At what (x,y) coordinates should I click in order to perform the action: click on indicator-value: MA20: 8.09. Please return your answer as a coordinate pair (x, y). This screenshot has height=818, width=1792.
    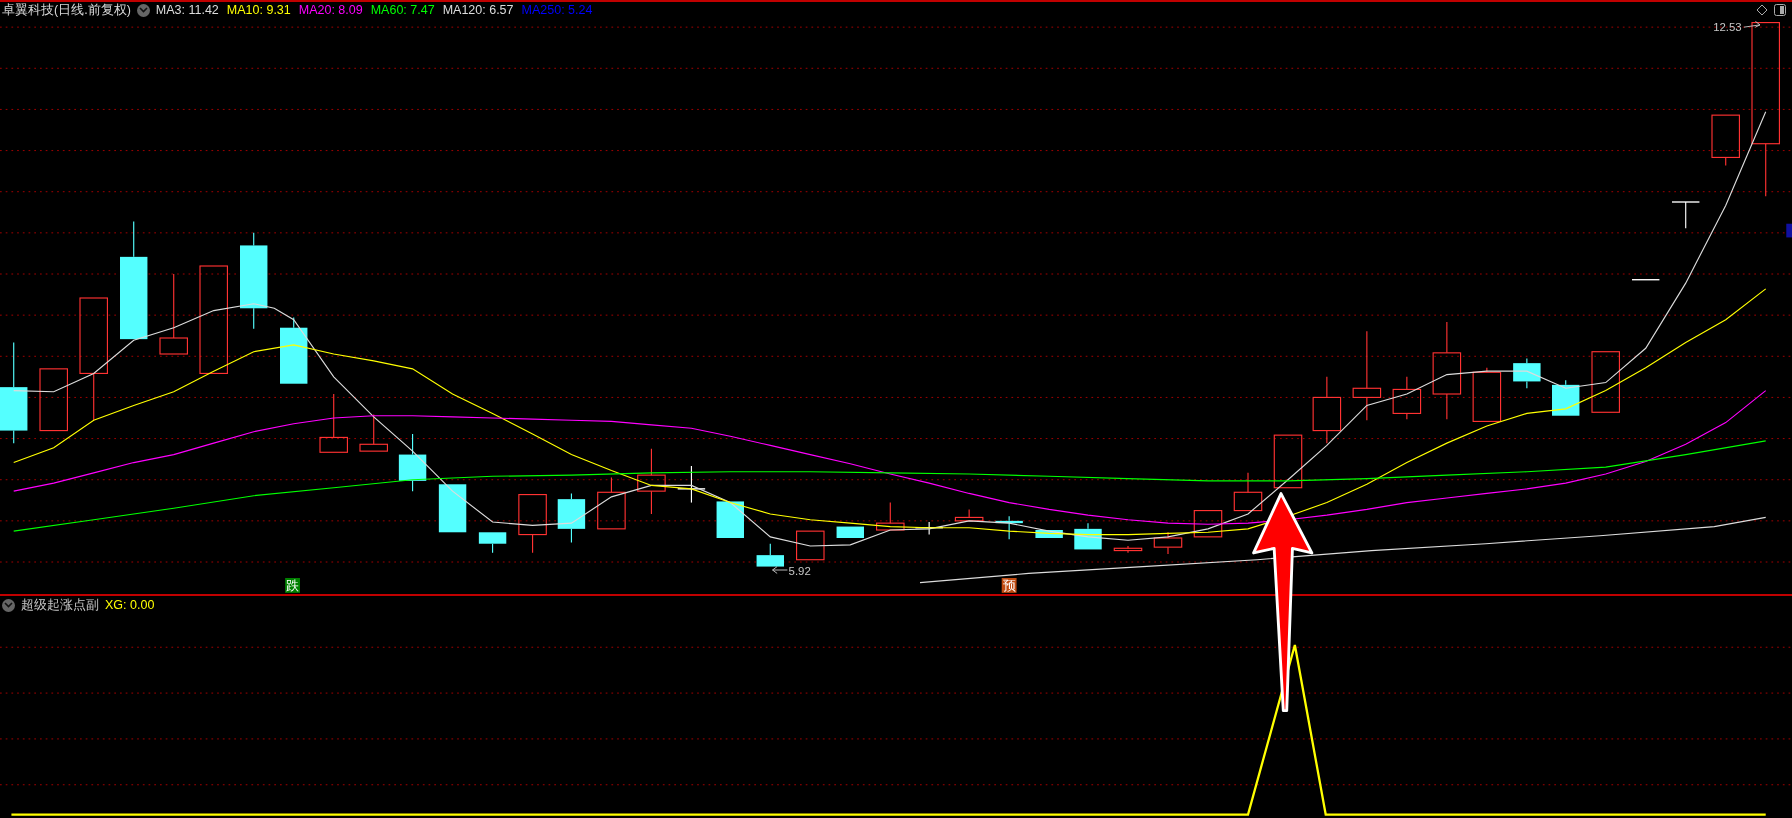
    Looking at the image, I should click on (330, 10).